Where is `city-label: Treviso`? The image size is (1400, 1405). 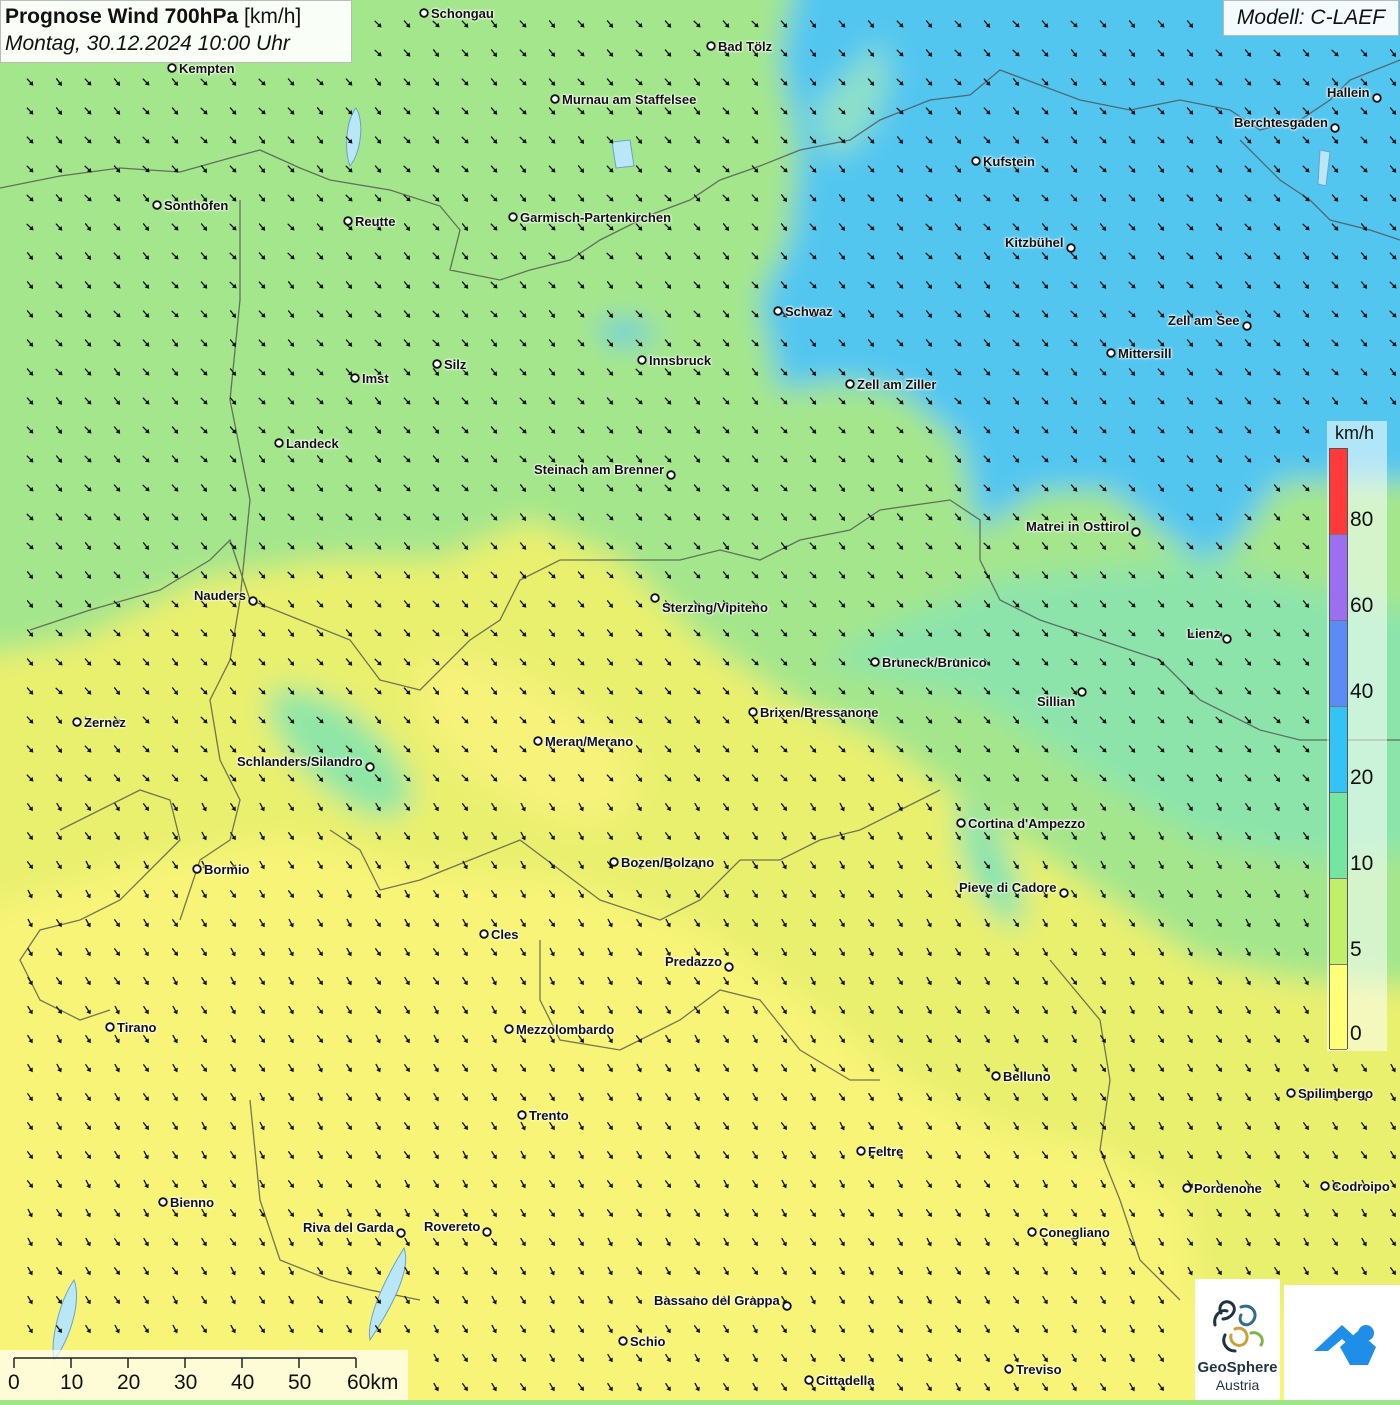 city-label: Treviso is located at coordinates (1039, 1369).